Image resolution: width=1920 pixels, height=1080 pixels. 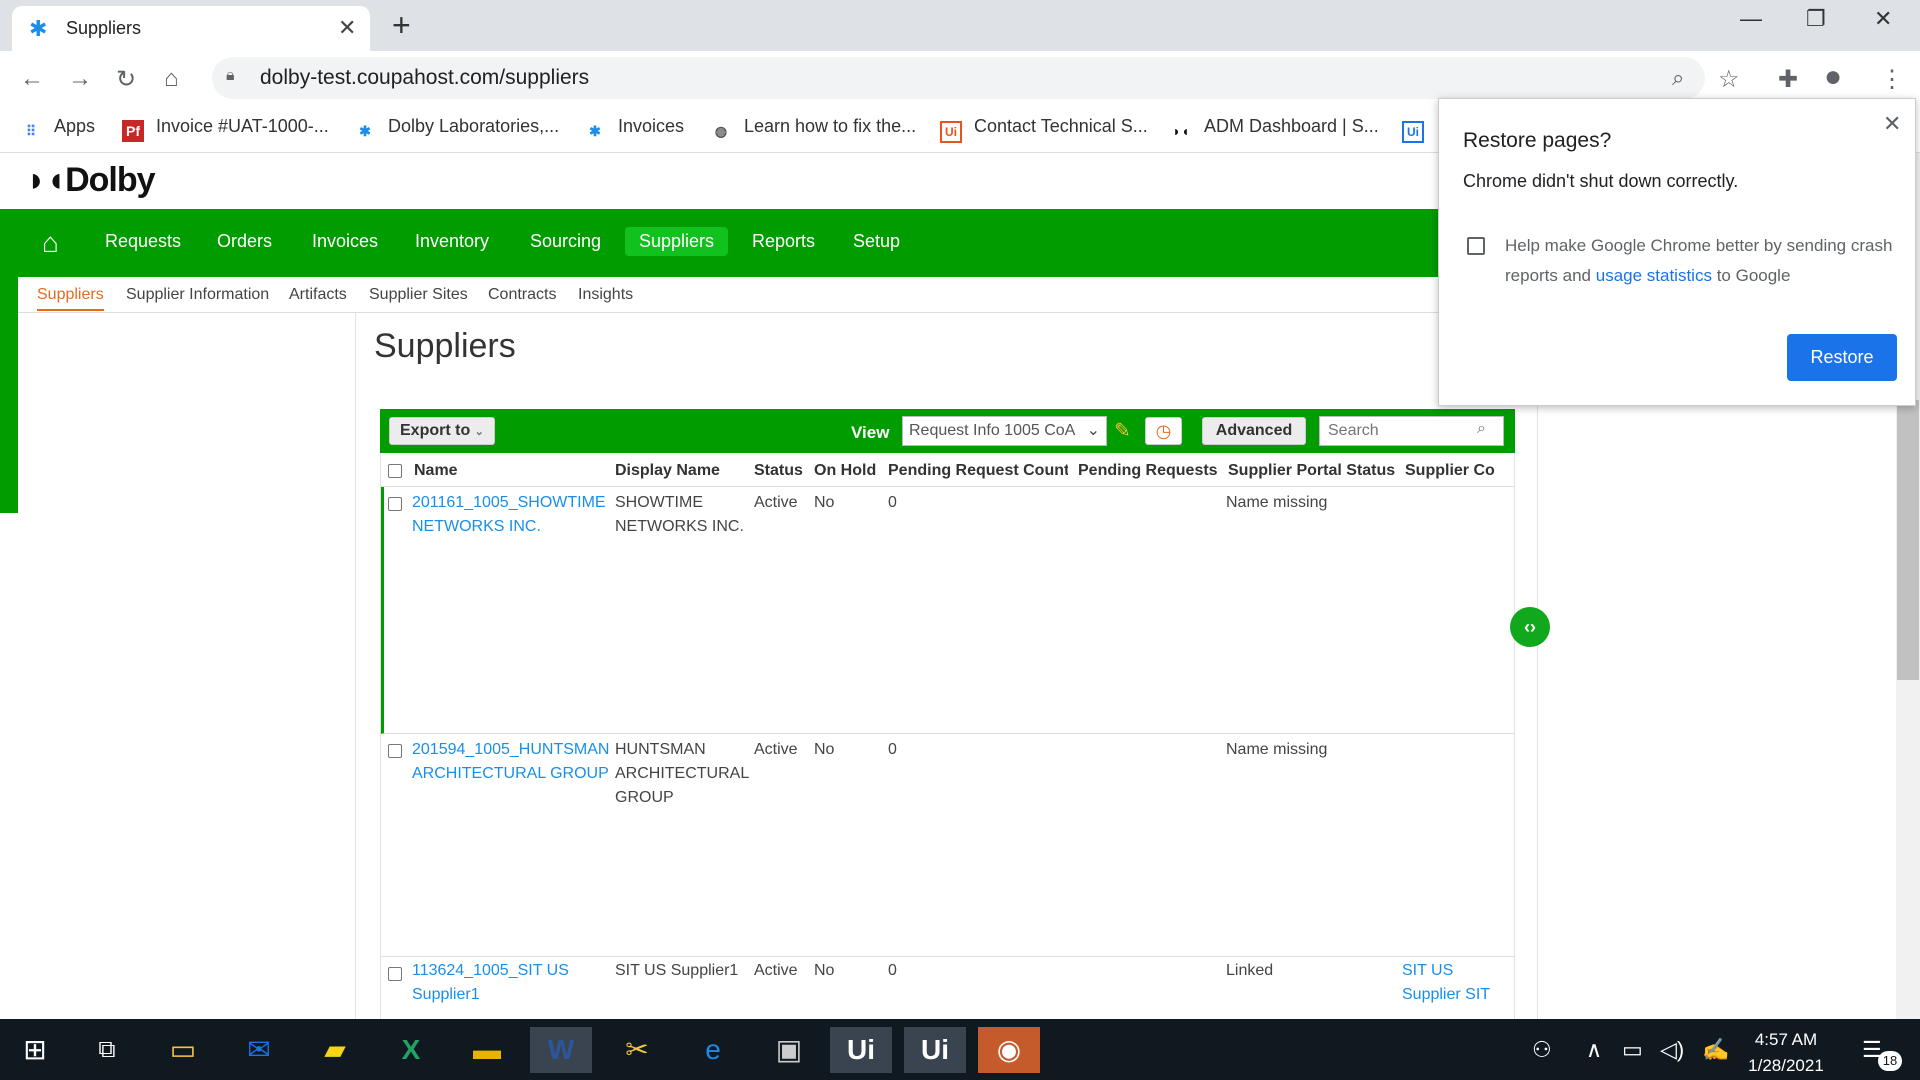 I want to click on crash-reports-checkbox, so click(x=1476, y=246).